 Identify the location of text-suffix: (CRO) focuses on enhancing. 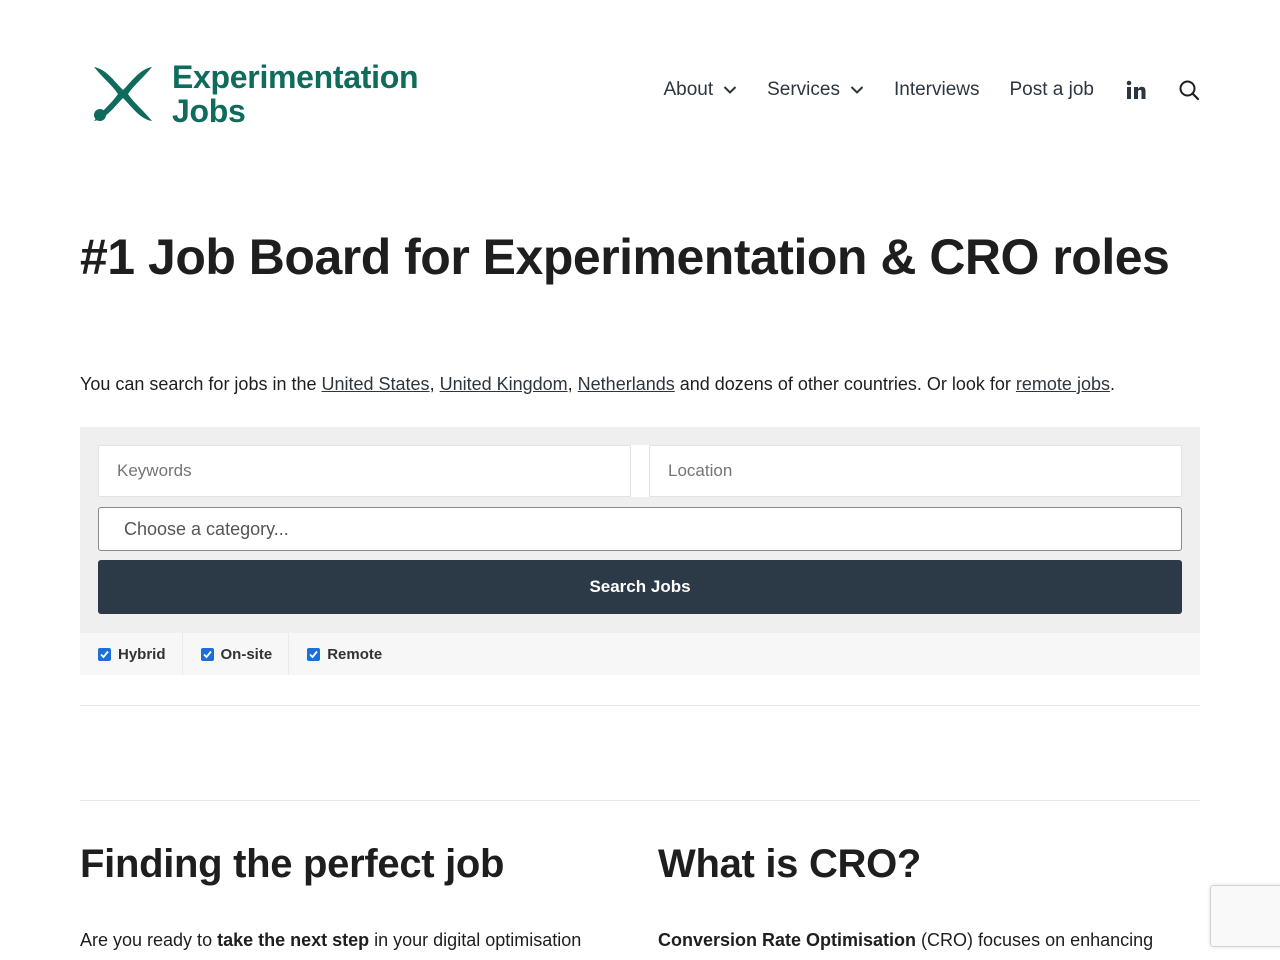
(1035, 940).